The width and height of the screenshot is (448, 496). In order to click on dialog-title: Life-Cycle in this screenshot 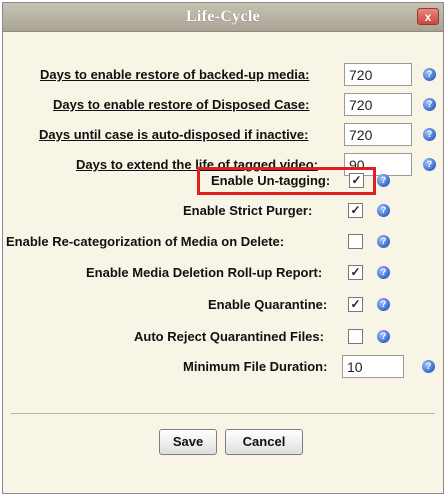, I will do `click(223, 16)`.